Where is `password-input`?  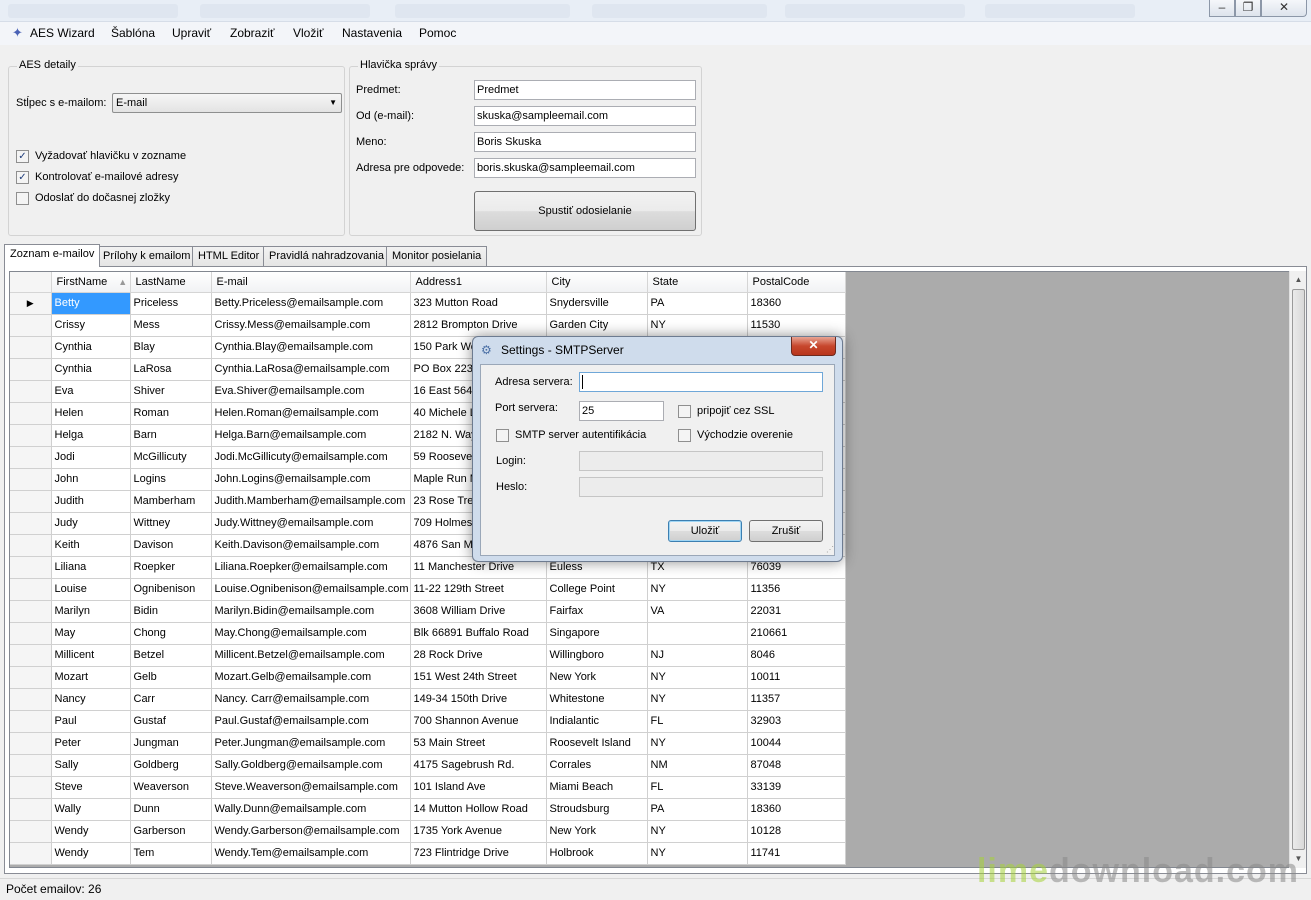
password-input is located at coordinates (701, 487).